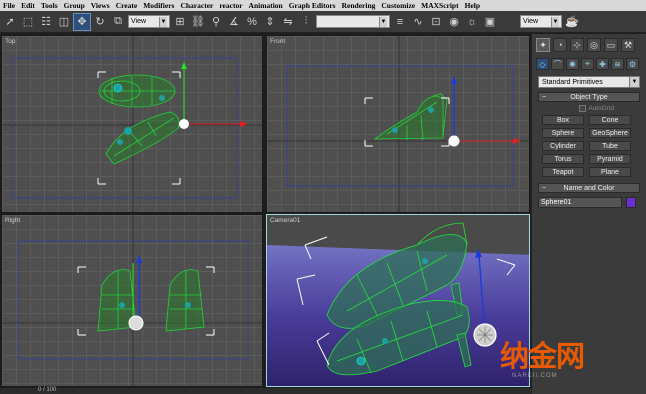  Describe the element at coordinates (198, 22) in the screenshot. I see `link-icon: ⛓` at that location.